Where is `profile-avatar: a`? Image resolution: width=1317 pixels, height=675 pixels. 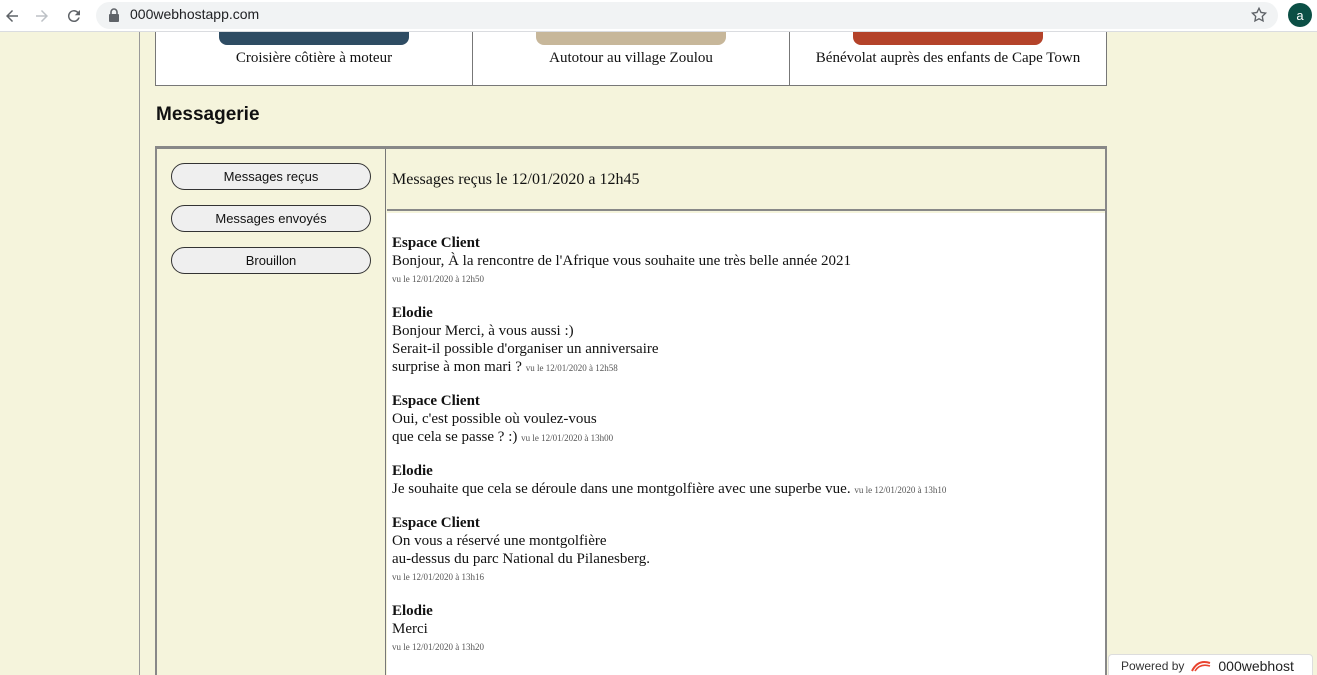 profile-avatar: a is located at coordinates (1300, 15).